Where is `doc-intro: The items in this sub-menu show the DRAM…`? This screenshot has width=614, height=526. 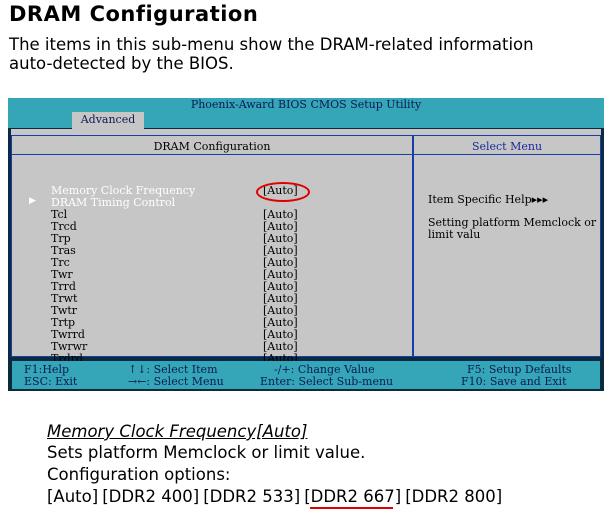
doc-intro: The items in this sub-menu show the DRAM… is located at coordinates (271, 54).